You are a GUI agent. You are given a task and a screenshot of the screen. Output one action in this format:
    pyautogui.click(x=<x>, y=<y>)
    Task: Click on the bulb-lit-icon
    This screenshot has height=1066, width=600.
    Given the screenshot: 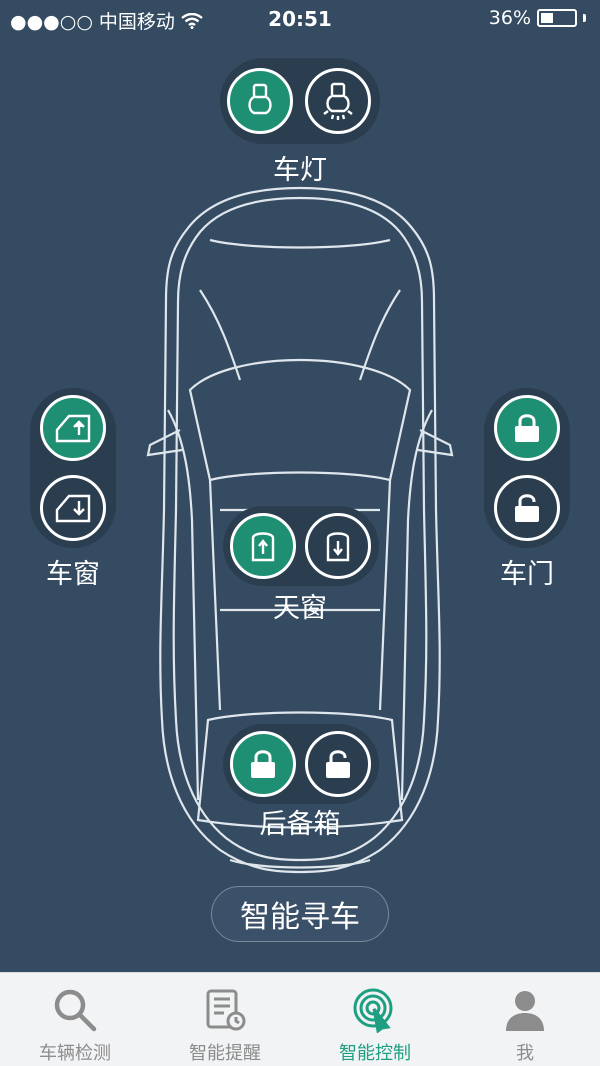 What is the action you would take?
    pyautogui.click(x=338, y=101)
    